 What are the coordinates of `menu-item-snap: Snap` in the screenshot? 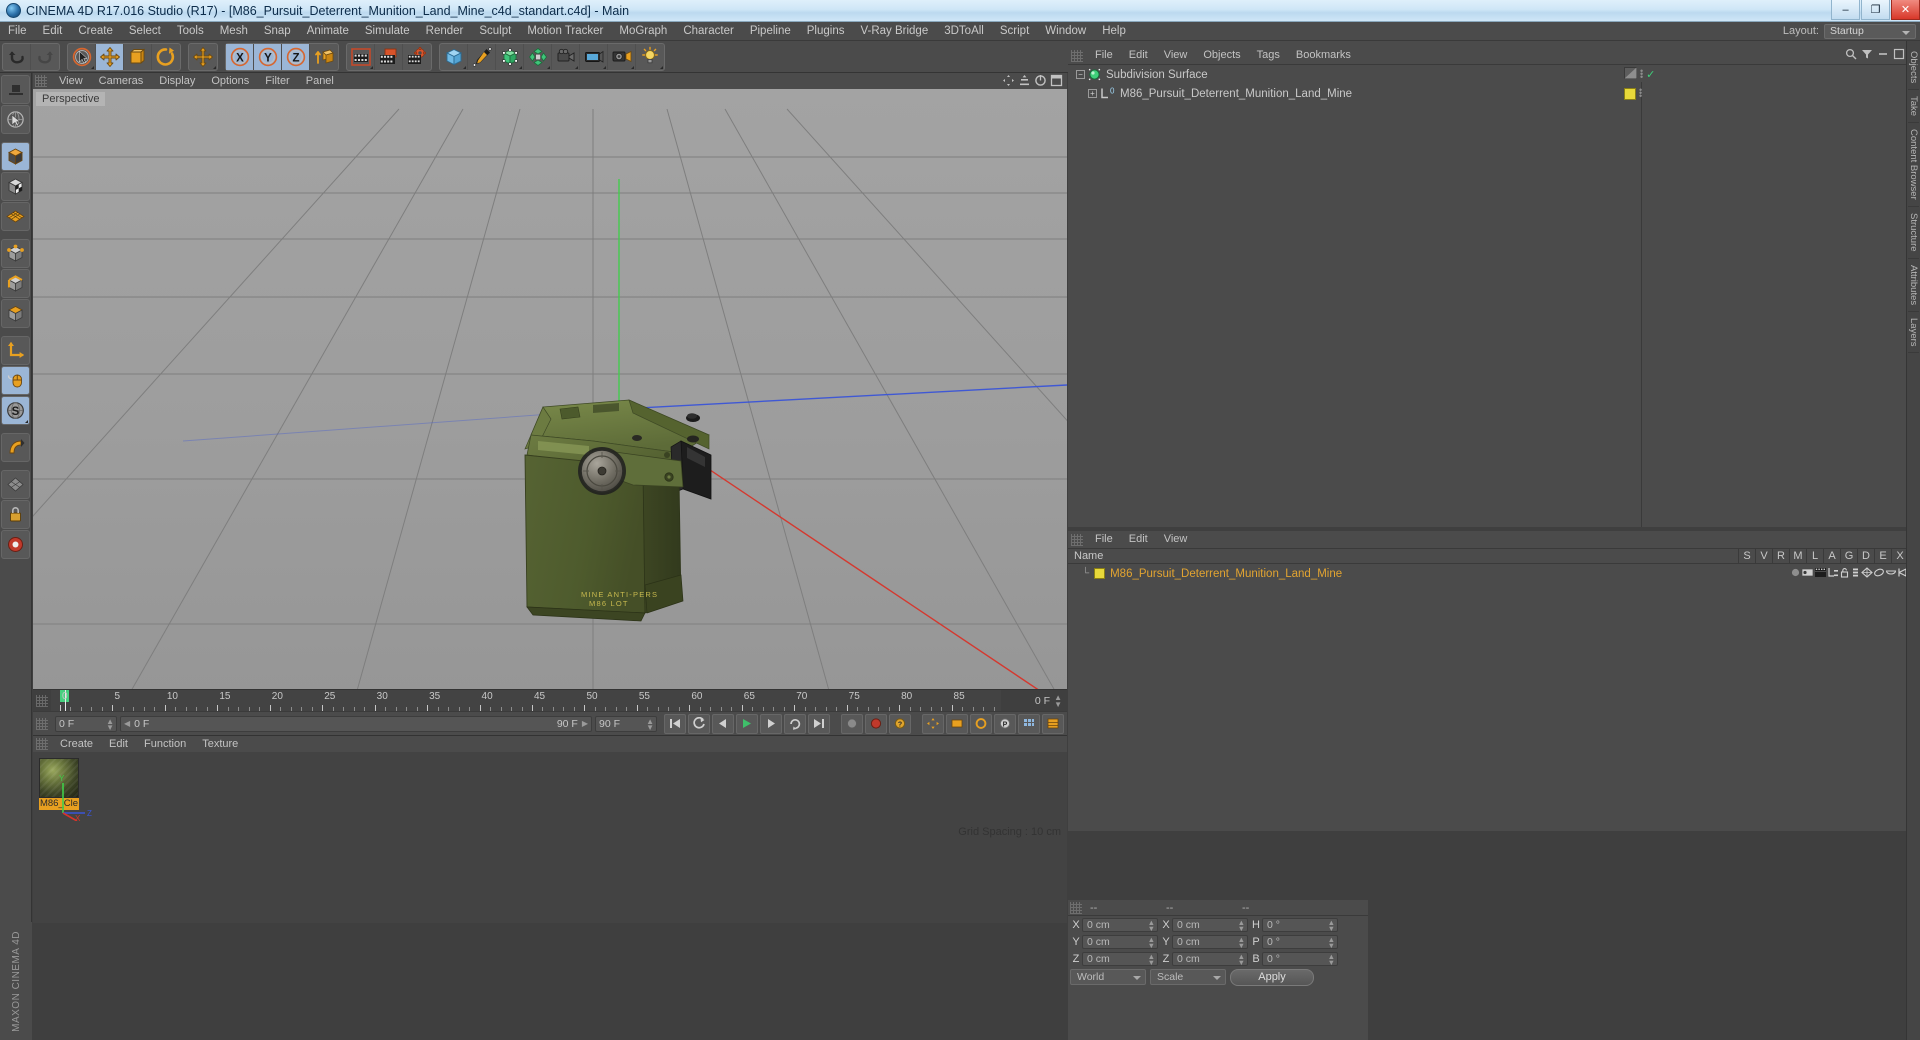 It's located at (277, 31).